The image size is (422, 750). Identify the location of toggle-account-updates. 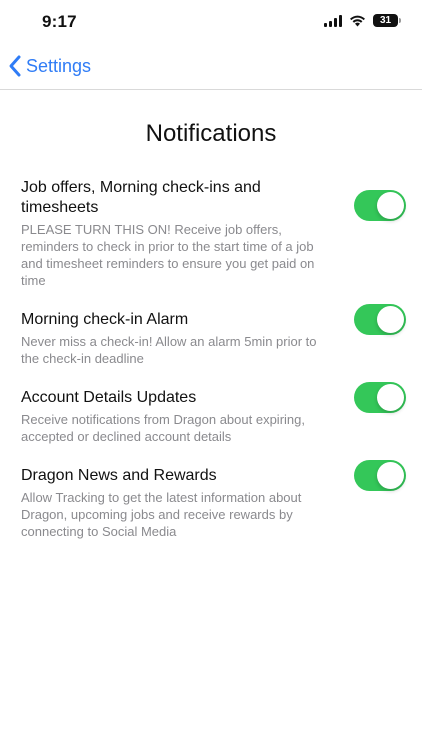
(380, 397).